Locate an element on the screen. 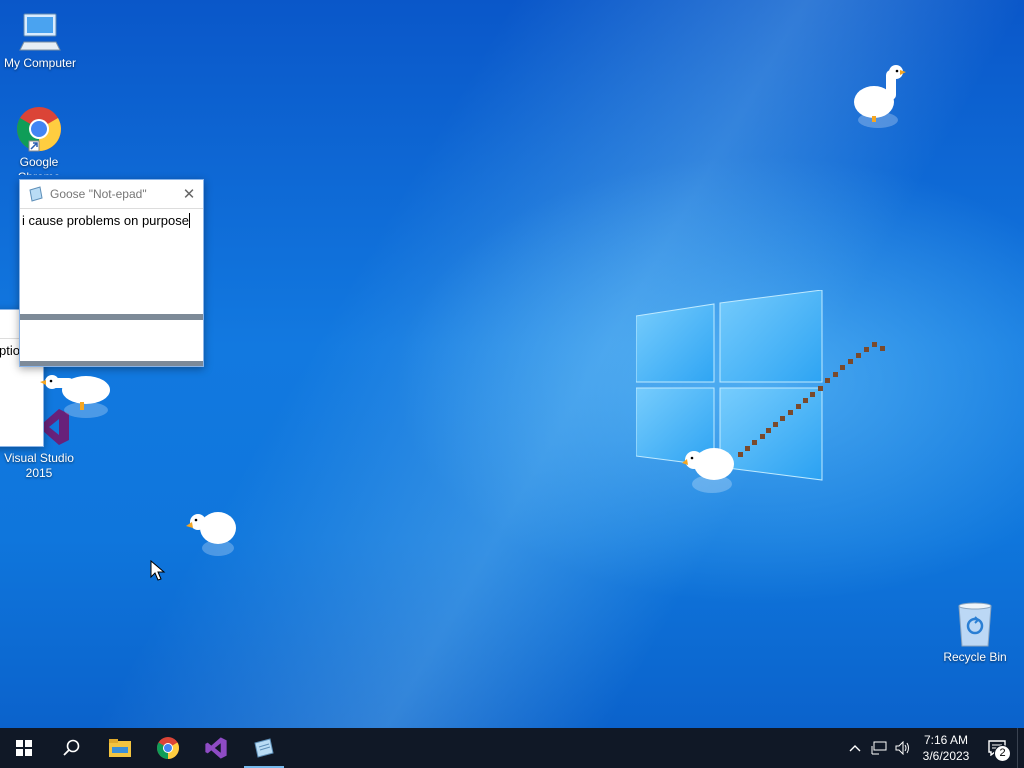  goose-sprite-top-right is located at coordinates (880, 96).